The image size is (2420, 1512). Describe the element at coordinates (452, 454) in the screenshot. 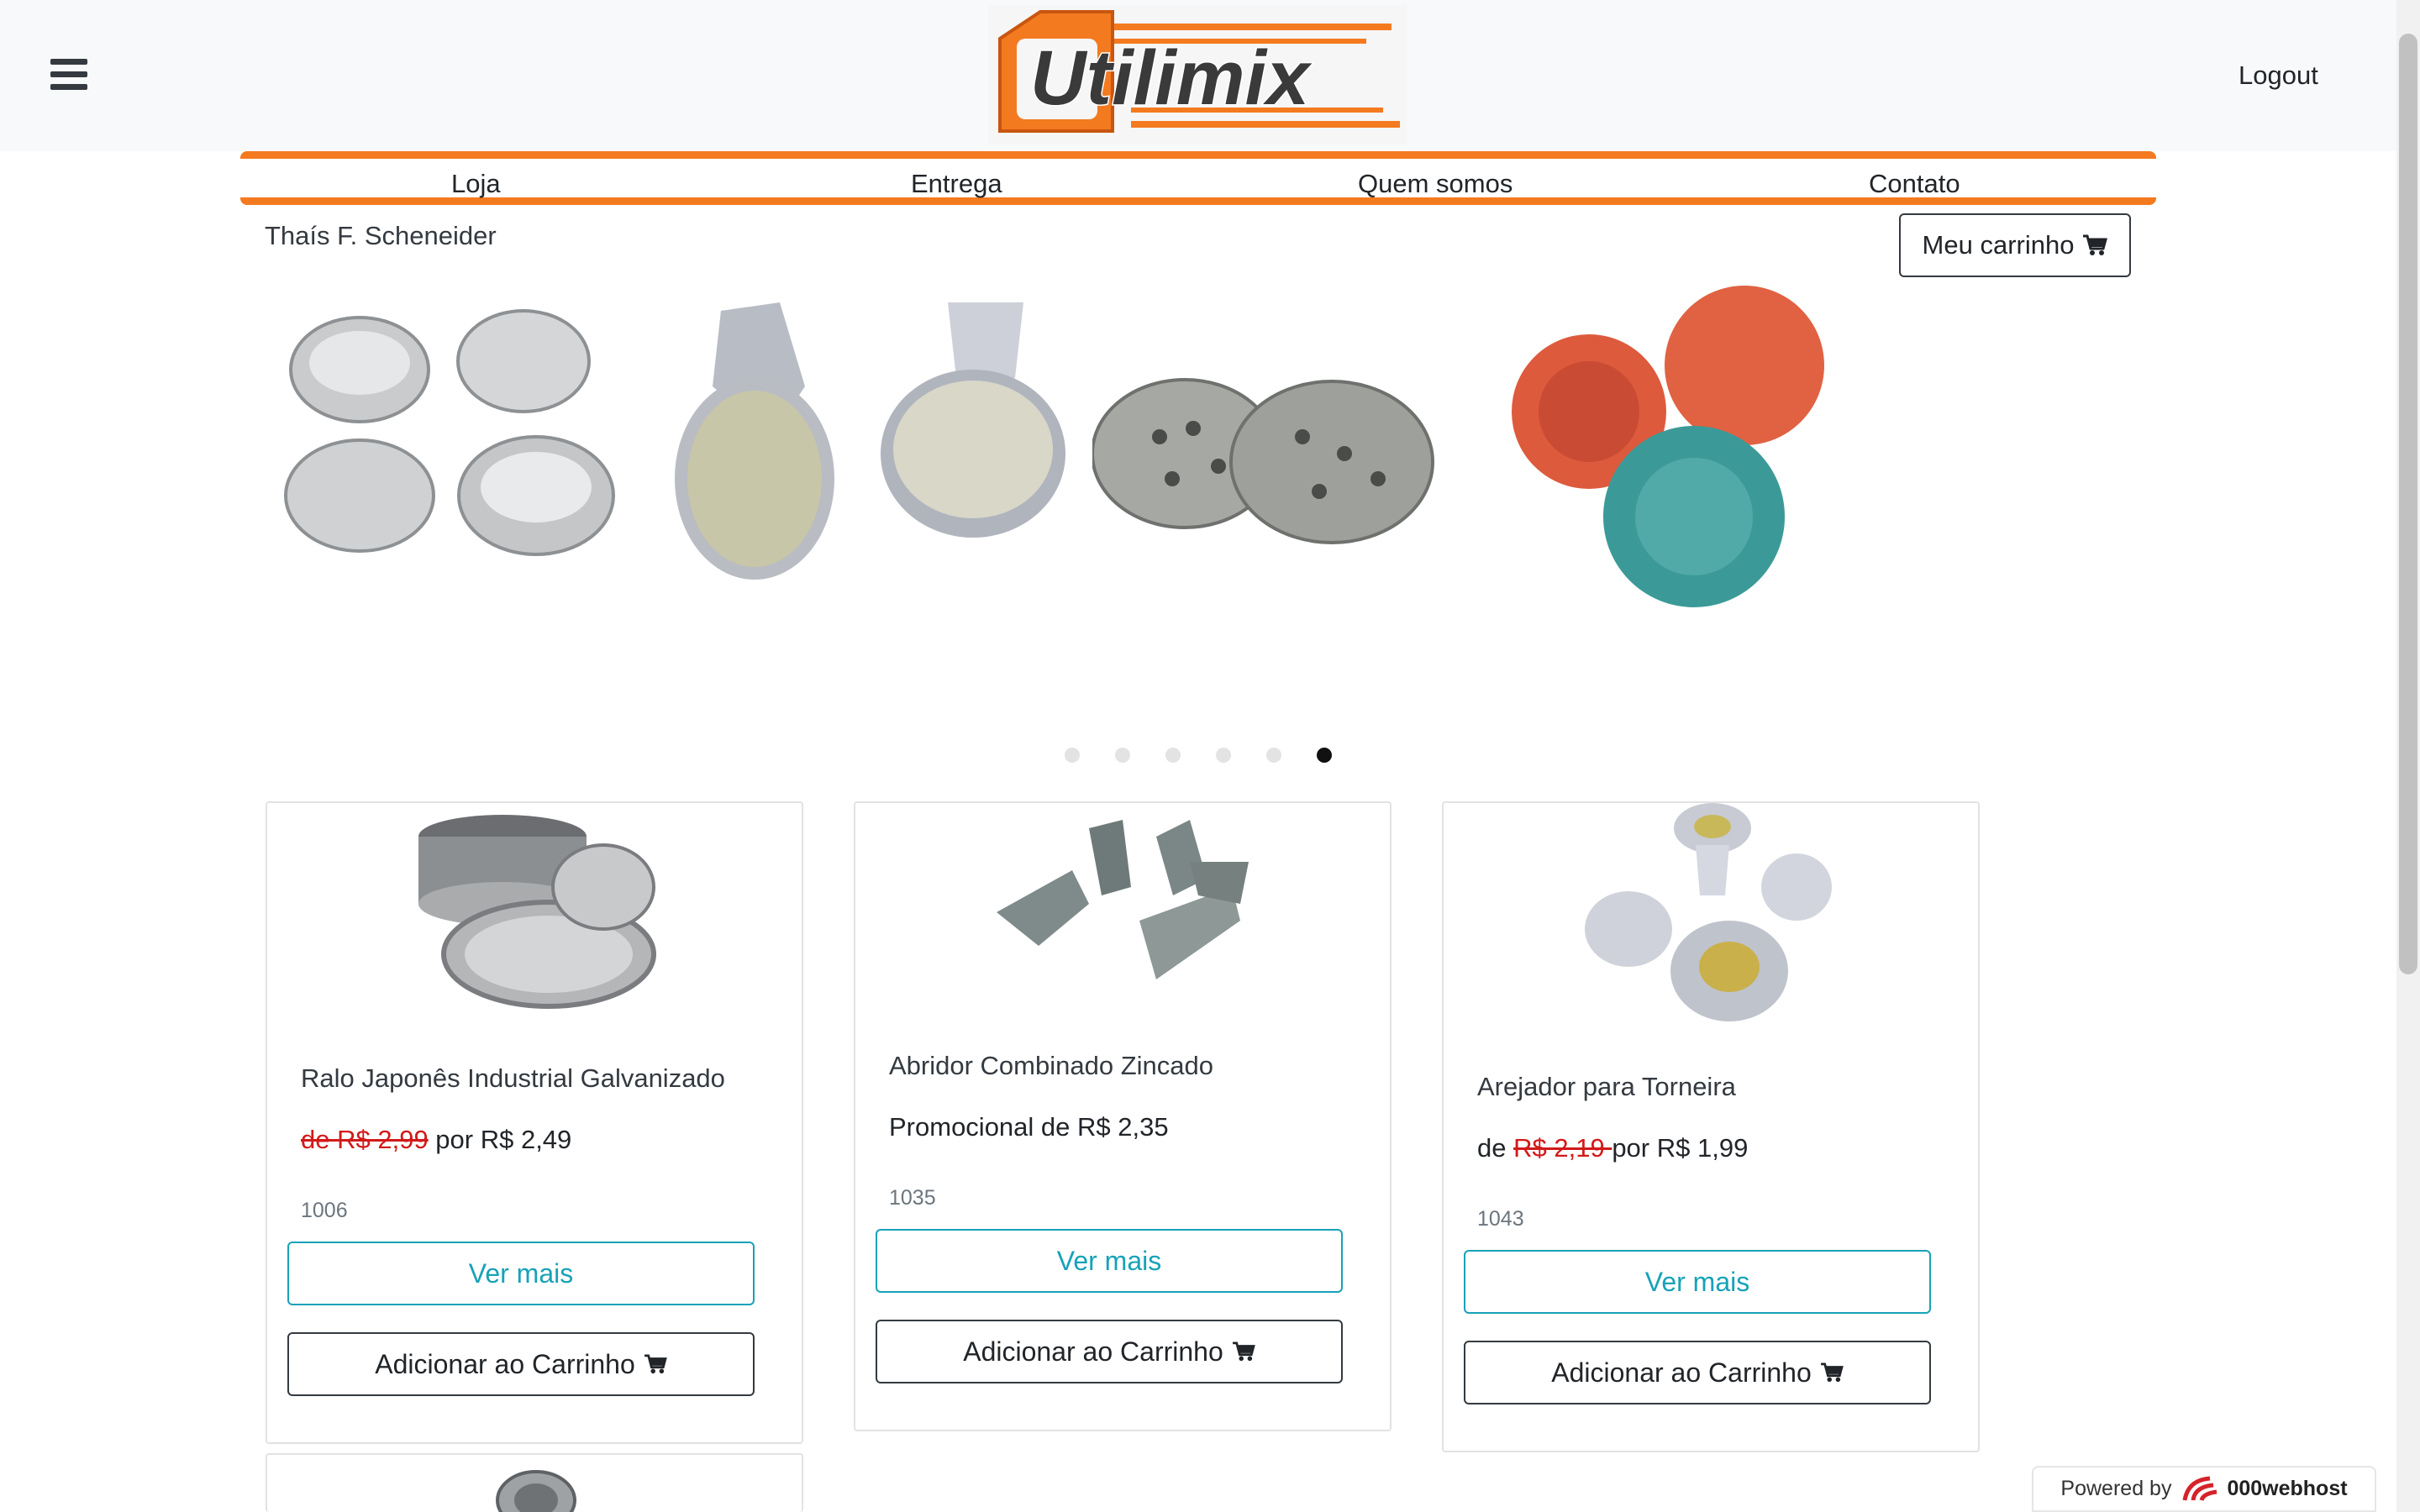

I see `carousel-image-strainers` at that location.